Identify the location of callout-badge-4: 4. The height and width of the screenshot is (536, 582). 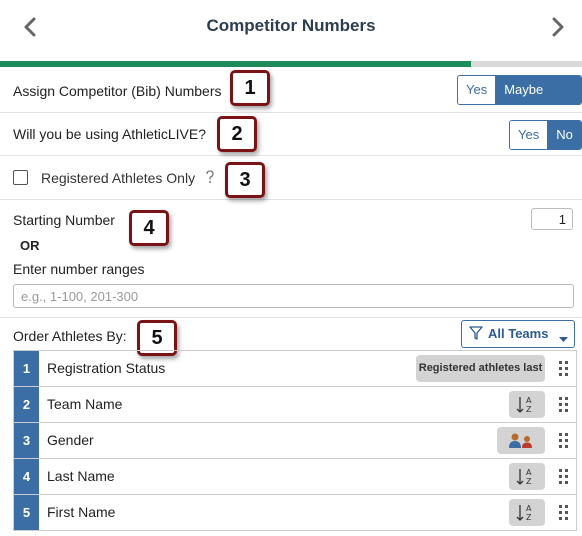
(149, 228).